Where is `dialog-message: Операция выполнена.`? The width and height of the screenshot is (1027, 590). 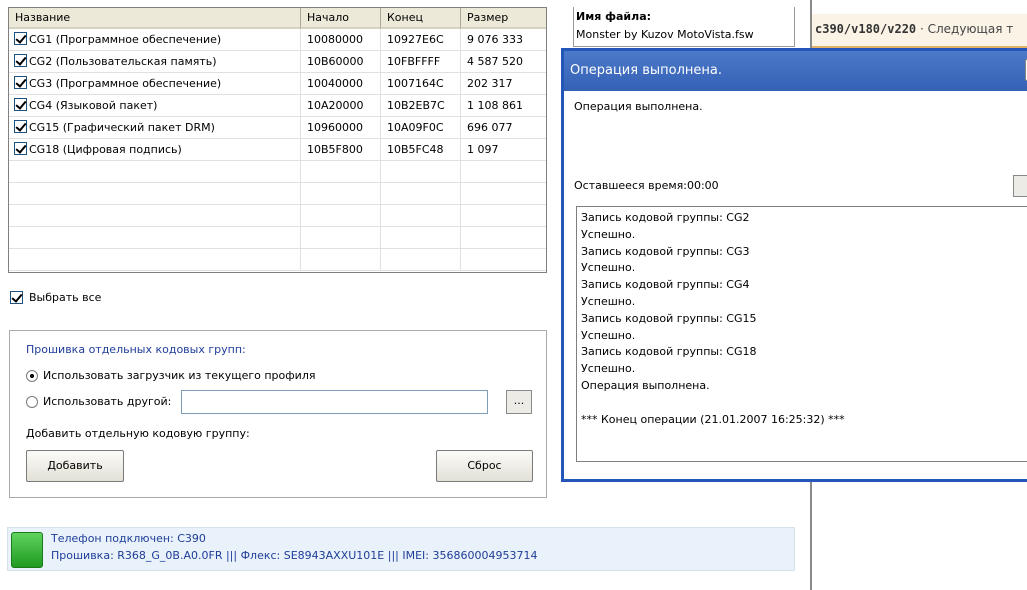
dialog-message: Операция выполнена. is located at coordinates (638, 106).